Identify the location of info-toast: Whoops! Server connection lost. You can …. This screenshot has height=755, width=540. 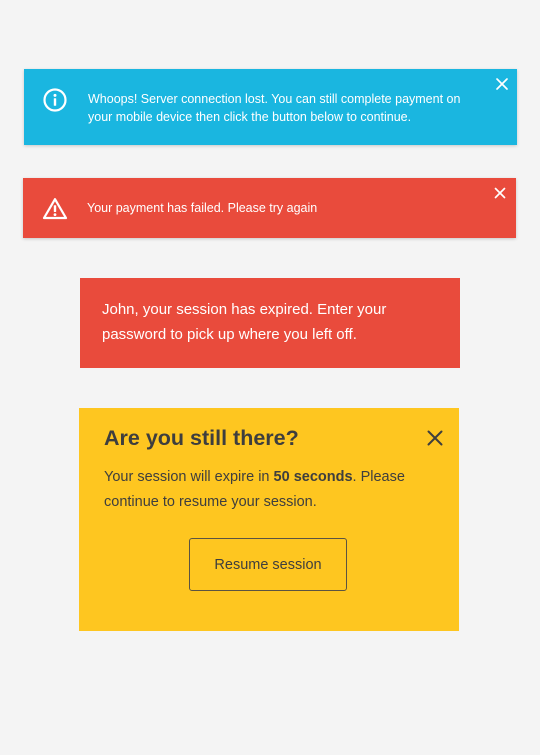
(270, 107).